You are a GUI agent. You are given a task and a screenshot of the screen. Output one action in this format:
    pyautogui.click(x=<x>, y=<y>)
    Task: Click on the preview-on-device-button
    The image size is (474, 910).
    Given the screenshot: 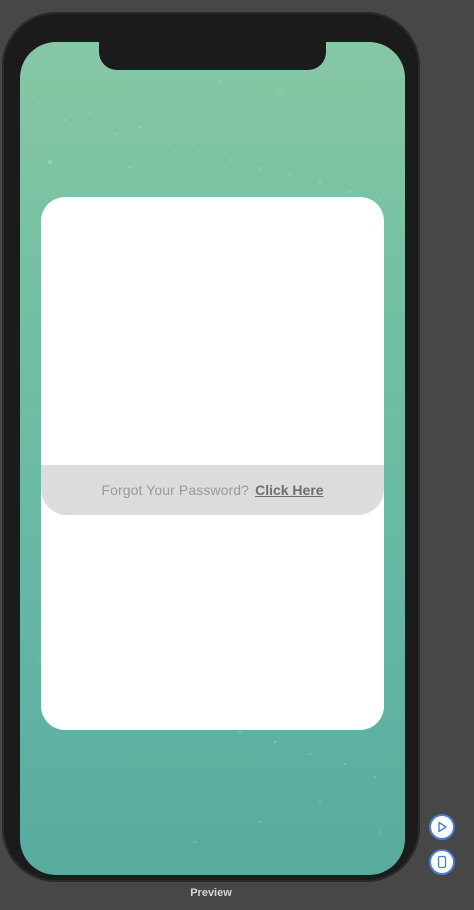 What is the action you would take?
    pyautogui.click(x=442, y=862)
    